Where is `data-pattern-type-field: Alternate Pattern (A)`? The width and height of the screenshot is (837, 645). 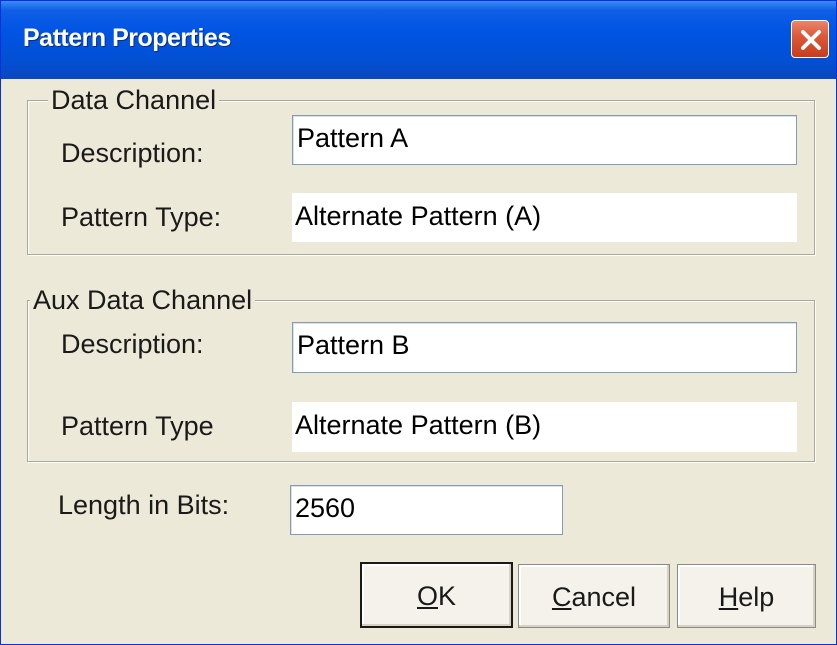 data-pattern-type-field: Alternate Pattern (A) is located at coordinates (544, 217).